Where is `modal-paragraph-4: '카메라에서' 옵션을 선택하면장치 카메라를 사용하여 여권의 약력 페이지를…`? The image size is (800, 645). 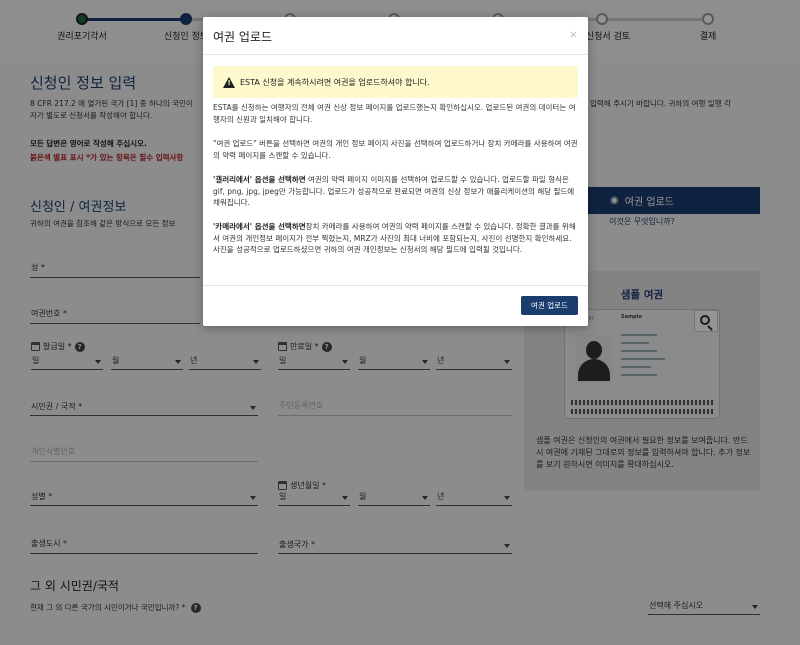
modal-paragraph-4: '카메라에서' 옵션을 선택하면장치 카메라를 사용하여 여권의 약력 페이지를… is located at coordinates (395, 238).